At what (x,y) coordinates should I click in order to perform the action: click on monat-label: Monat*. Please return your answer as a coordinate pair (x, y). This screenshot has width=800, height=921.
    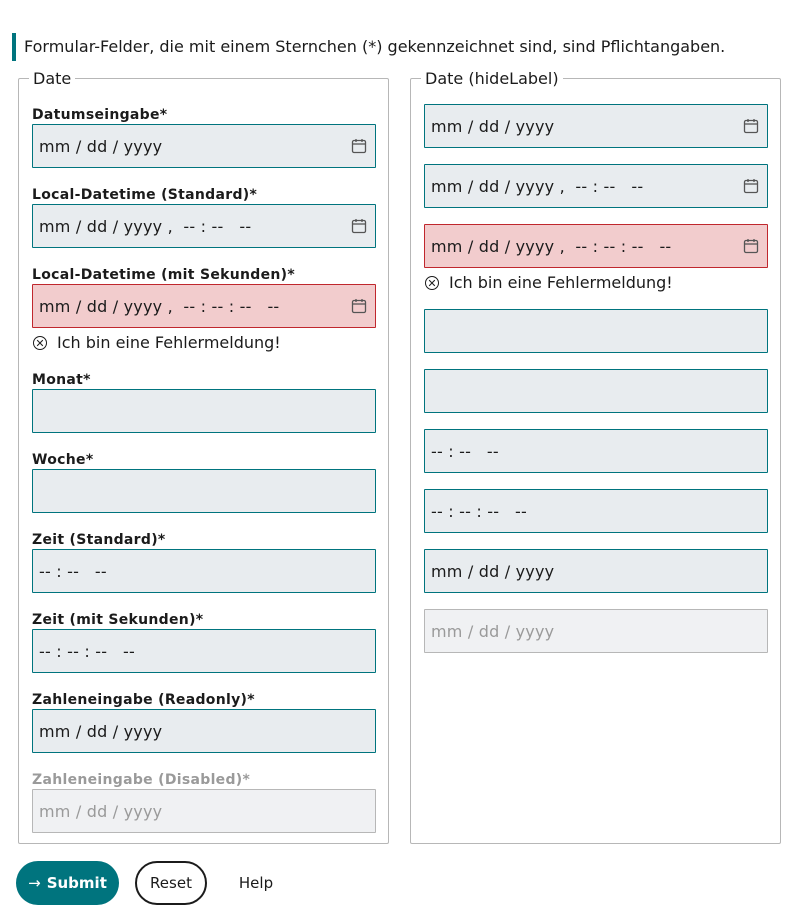
    Looking at the image, I should click on (61, 380).